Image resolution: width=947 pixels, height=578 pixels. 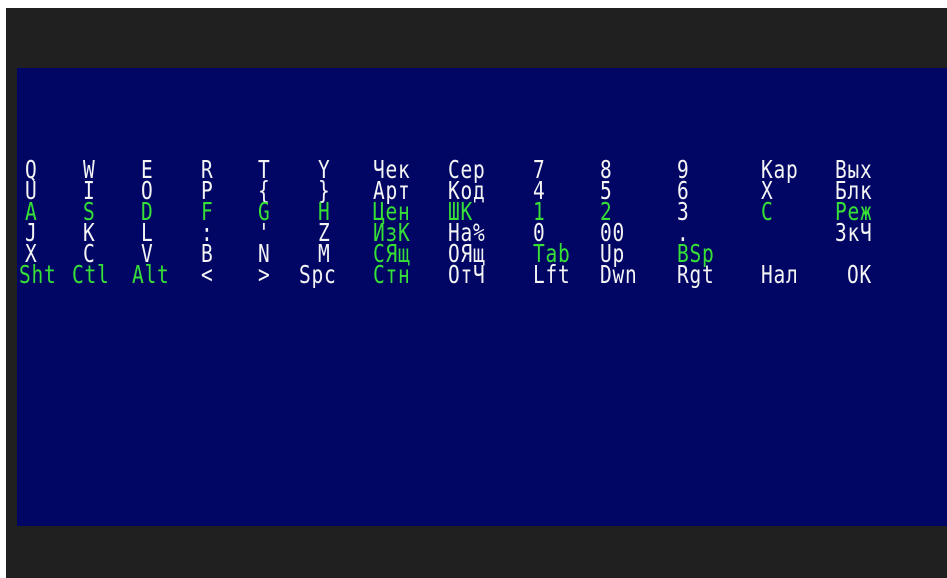 What do you see at coordinates (3, 289) in the screenshot?
I see `left-border` at bounding box center [3, 289].